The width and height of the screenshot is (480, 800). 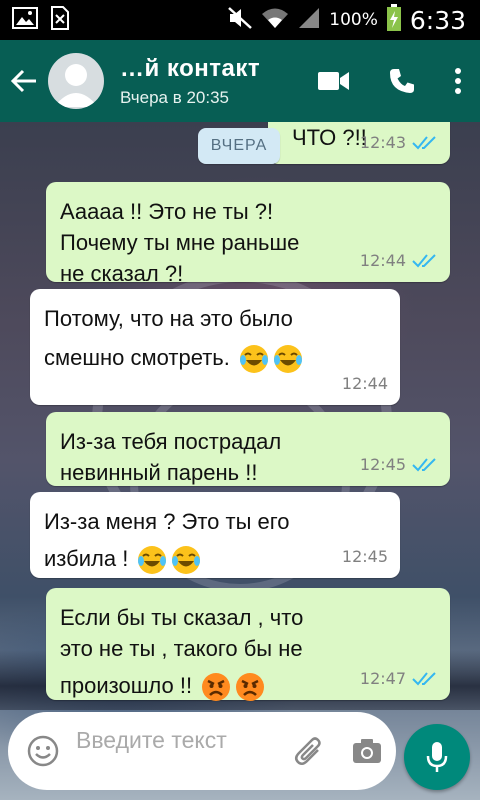 I want to click on smiley-icon, so click(x=43, y=751).